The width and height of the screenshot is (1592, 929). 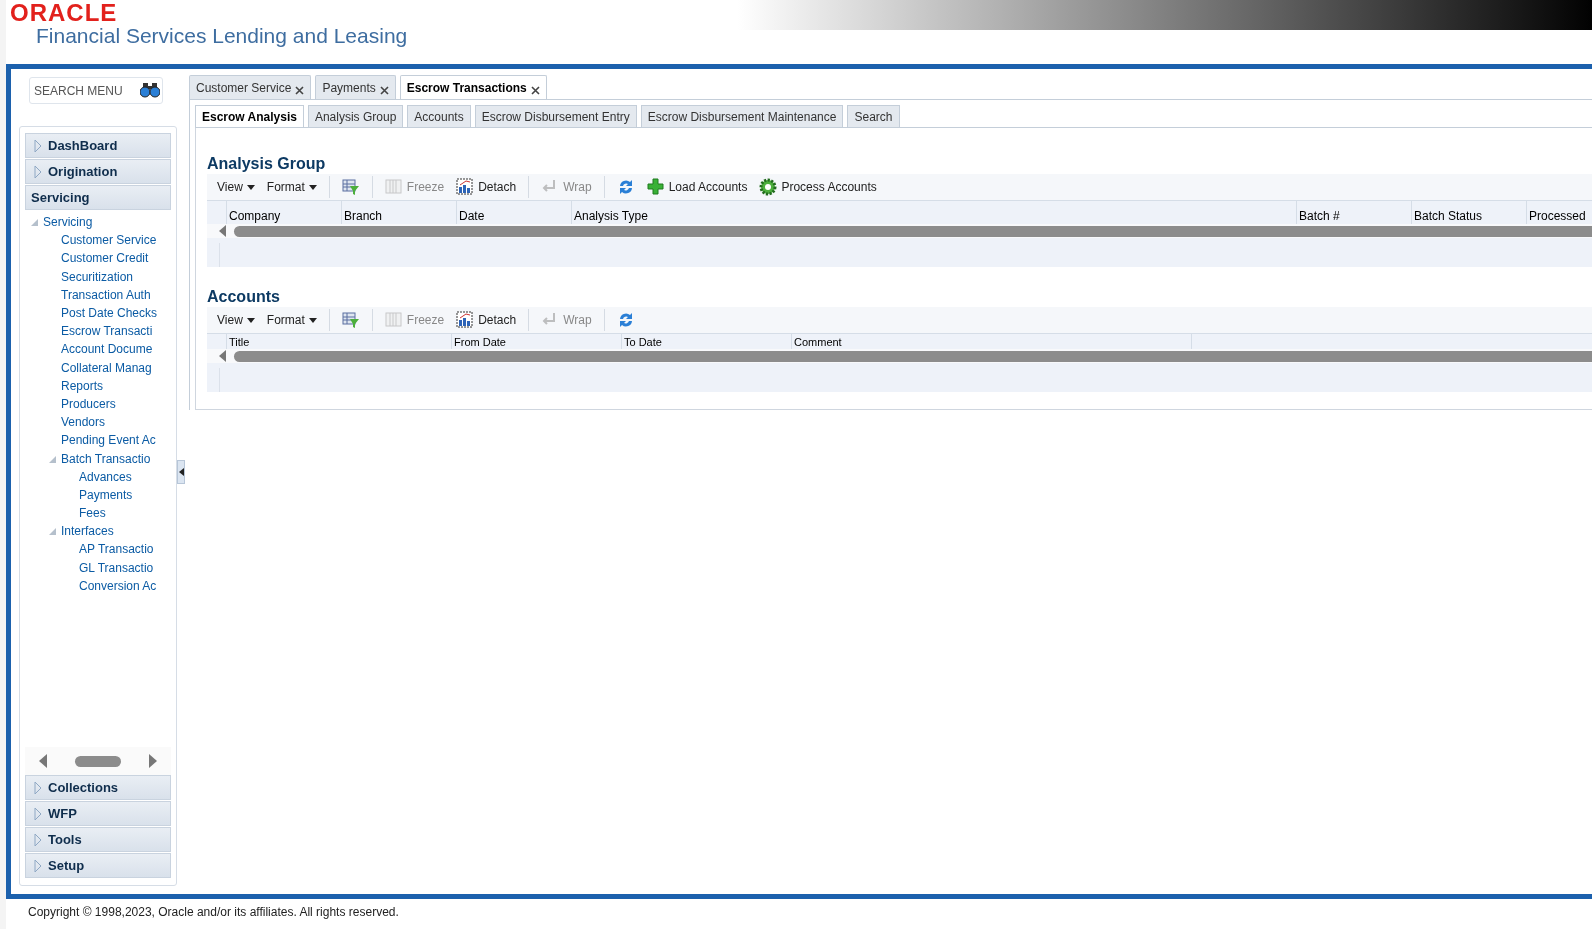 What do you see at coordinates (249, 116) in the screenshot?
I see `tab: Escrow Analysis` at bounding box center [249, 116].